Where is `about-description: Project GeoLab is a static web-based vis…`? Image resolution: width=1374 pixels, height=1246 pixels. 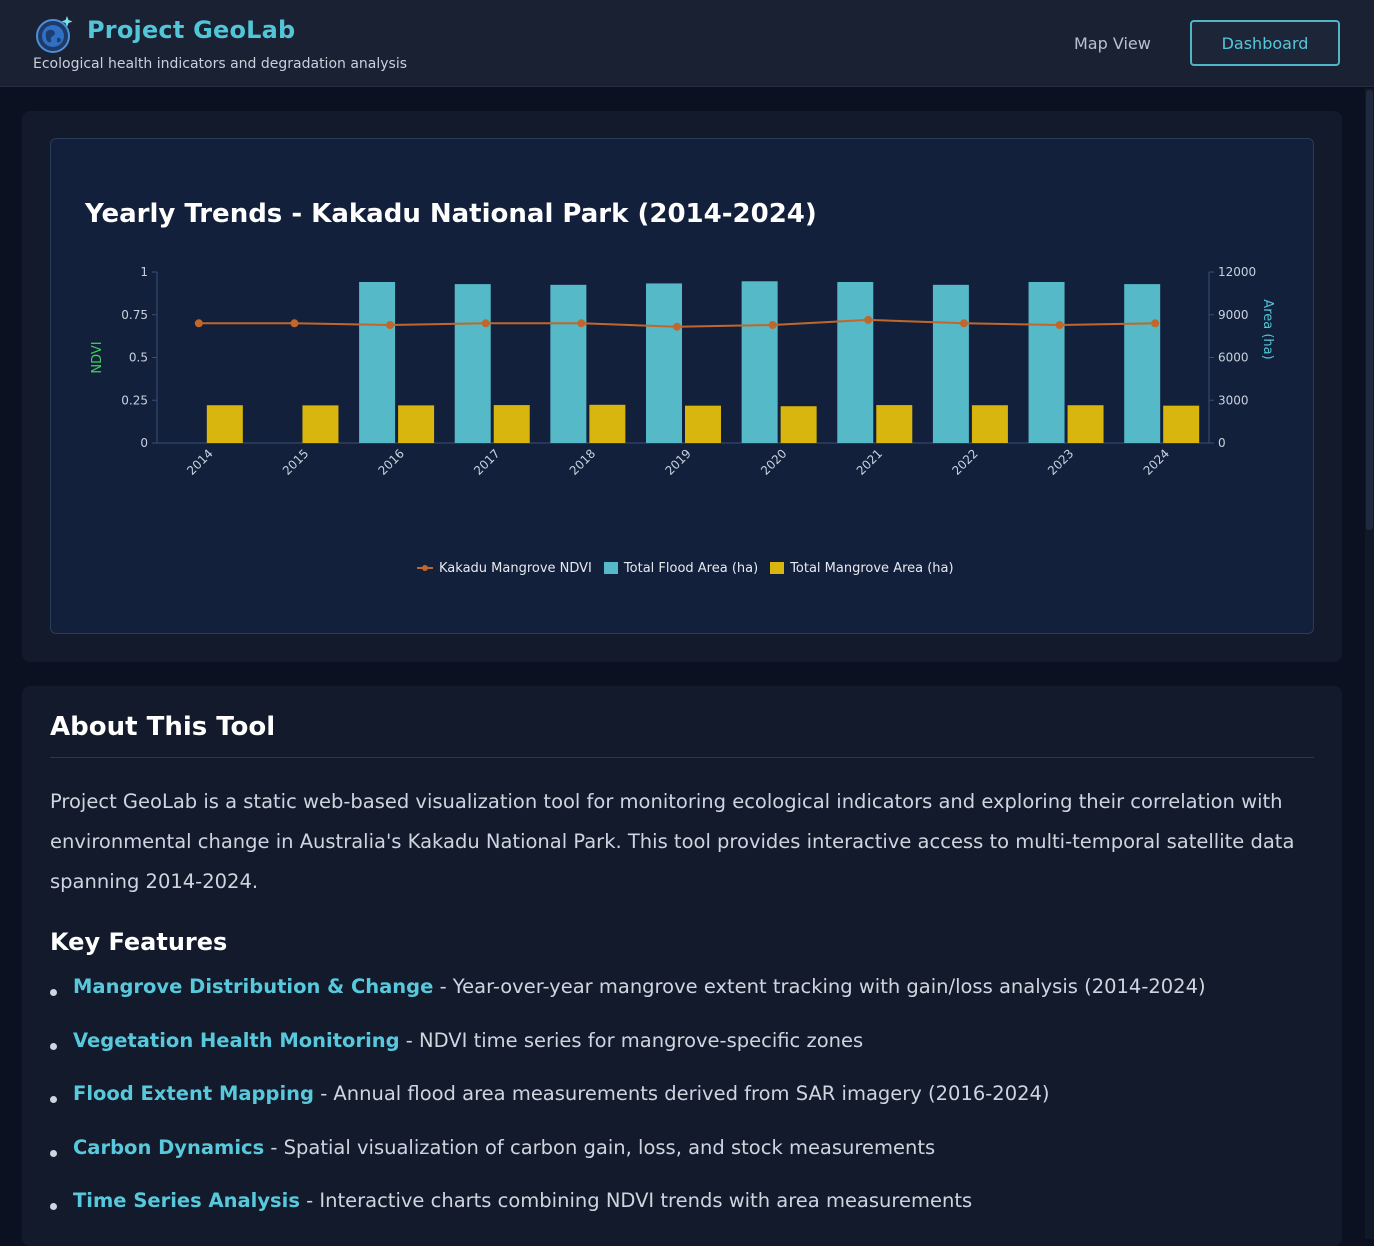
about-description: Project GeoLab is a static web-based vis… is located at coordinates (672, 841).